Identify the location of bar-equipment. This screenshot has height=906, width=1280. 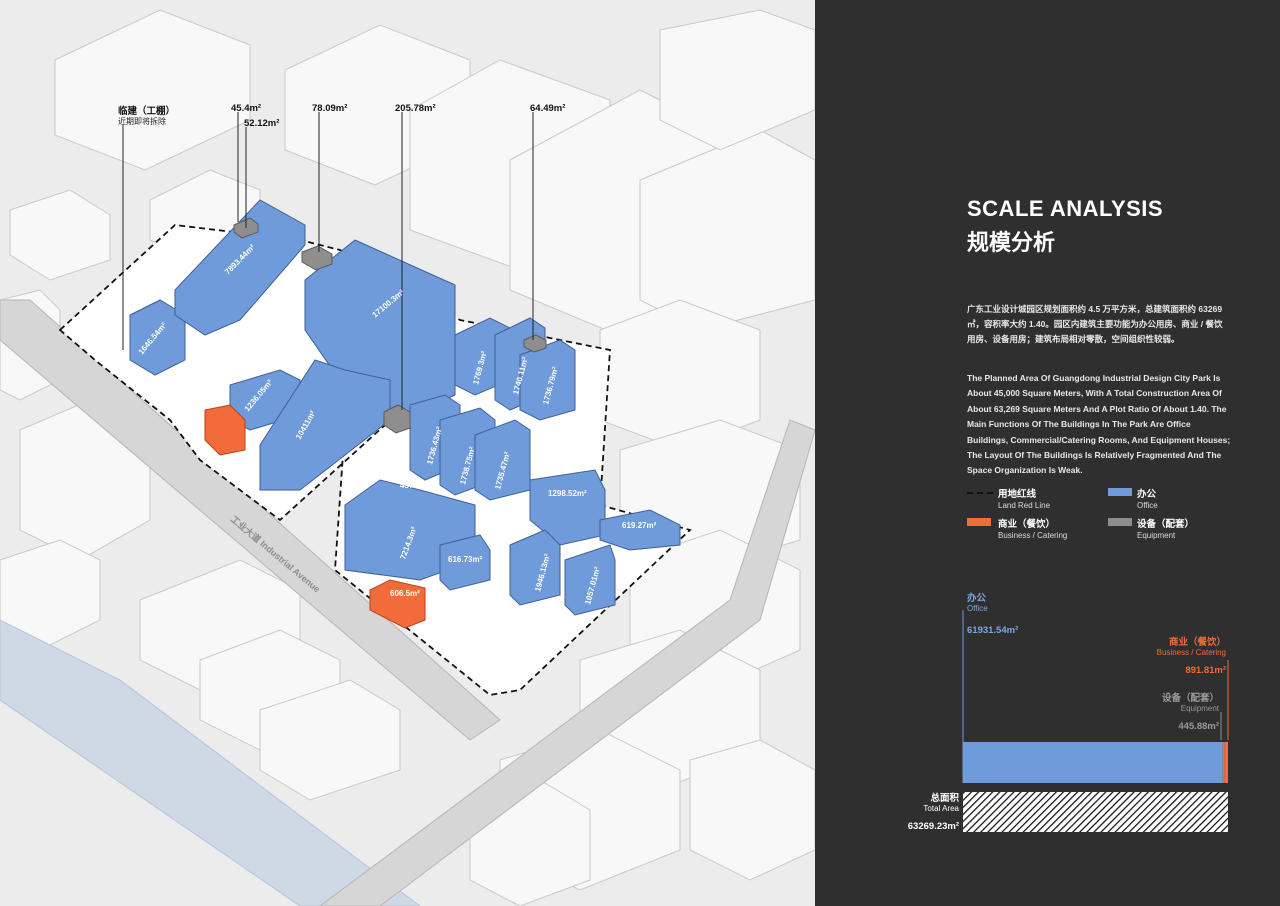
(1223, 762).